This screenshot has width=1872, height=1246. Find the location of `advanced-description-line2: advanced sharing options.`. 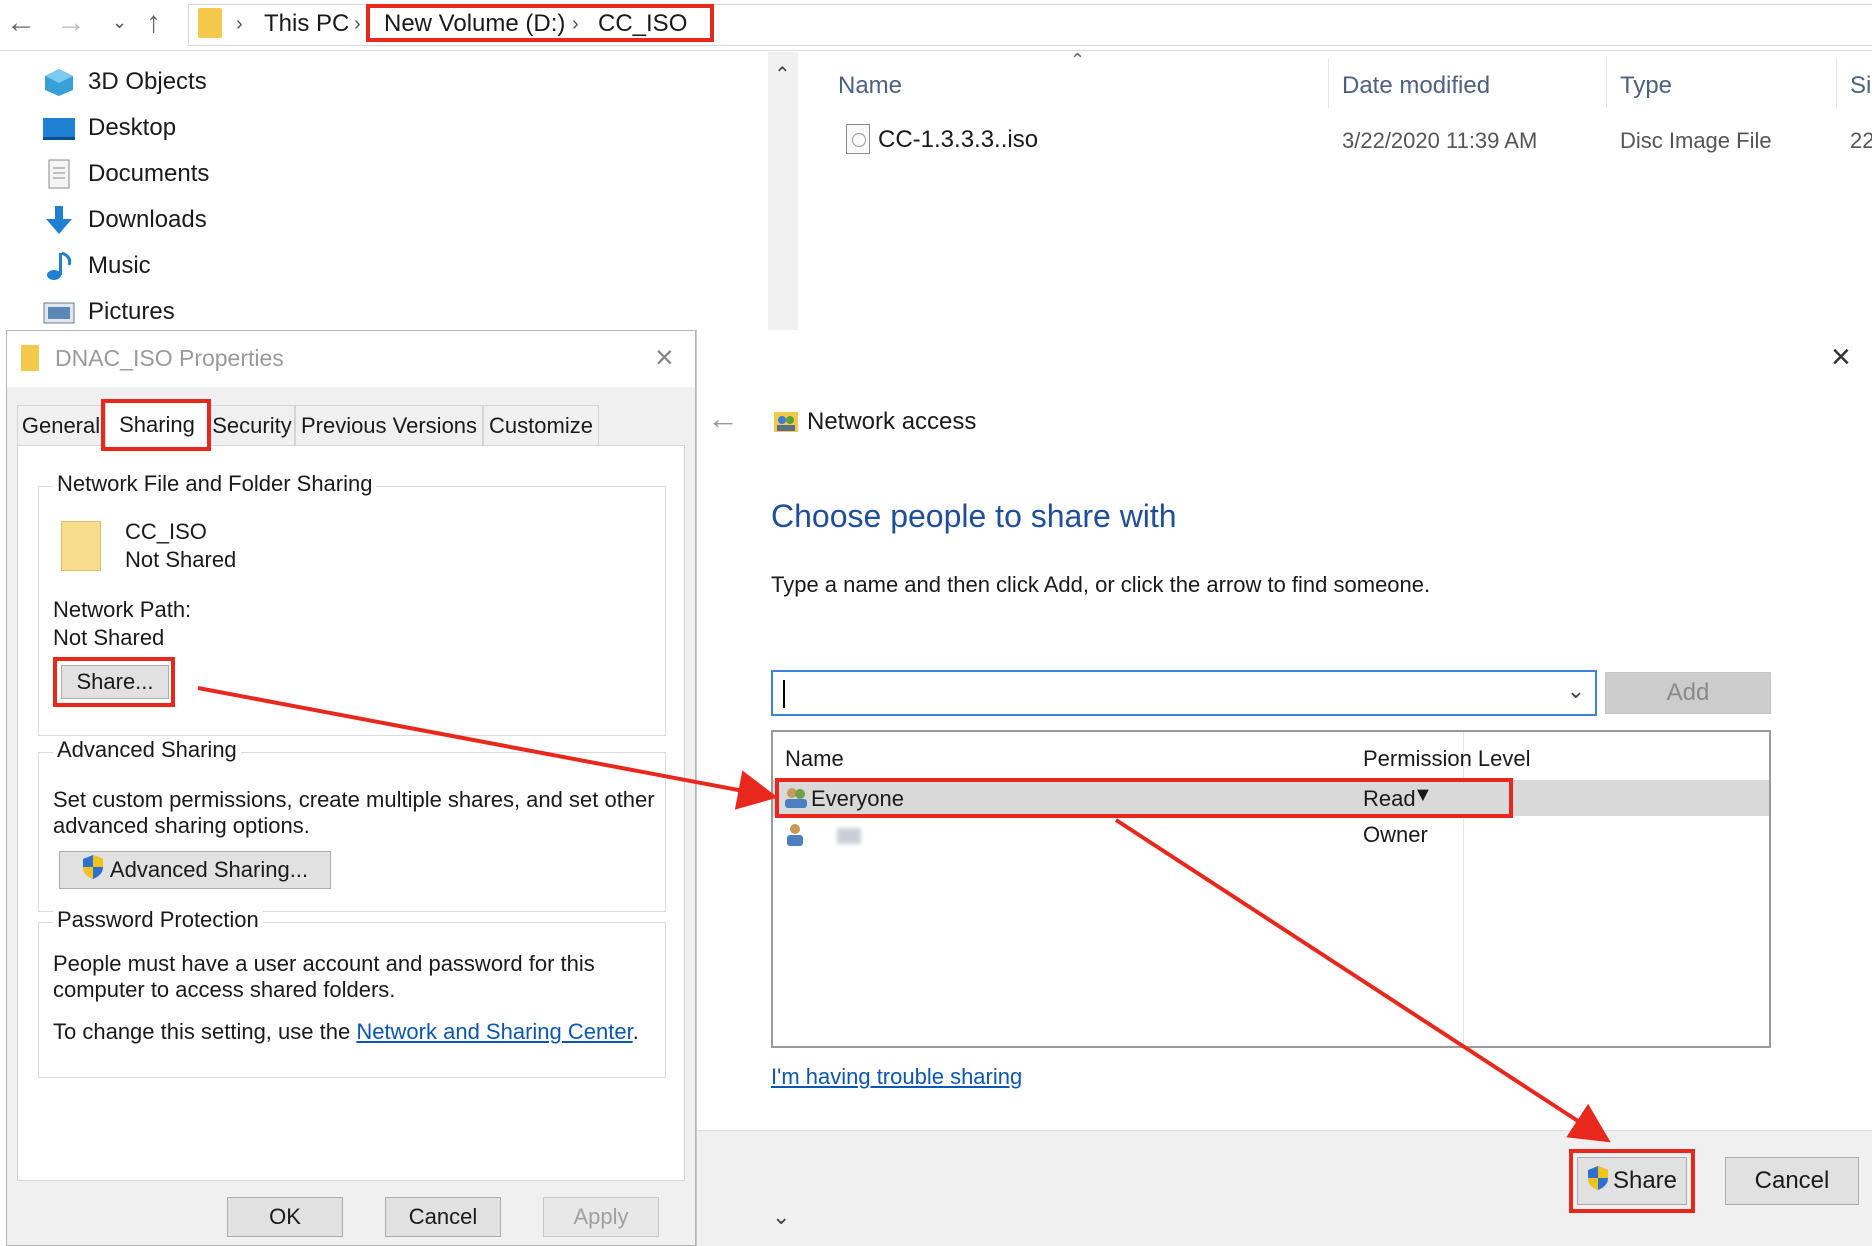

advanced-description-line2: advanced sharing options. is located at coordinates (181, 825).